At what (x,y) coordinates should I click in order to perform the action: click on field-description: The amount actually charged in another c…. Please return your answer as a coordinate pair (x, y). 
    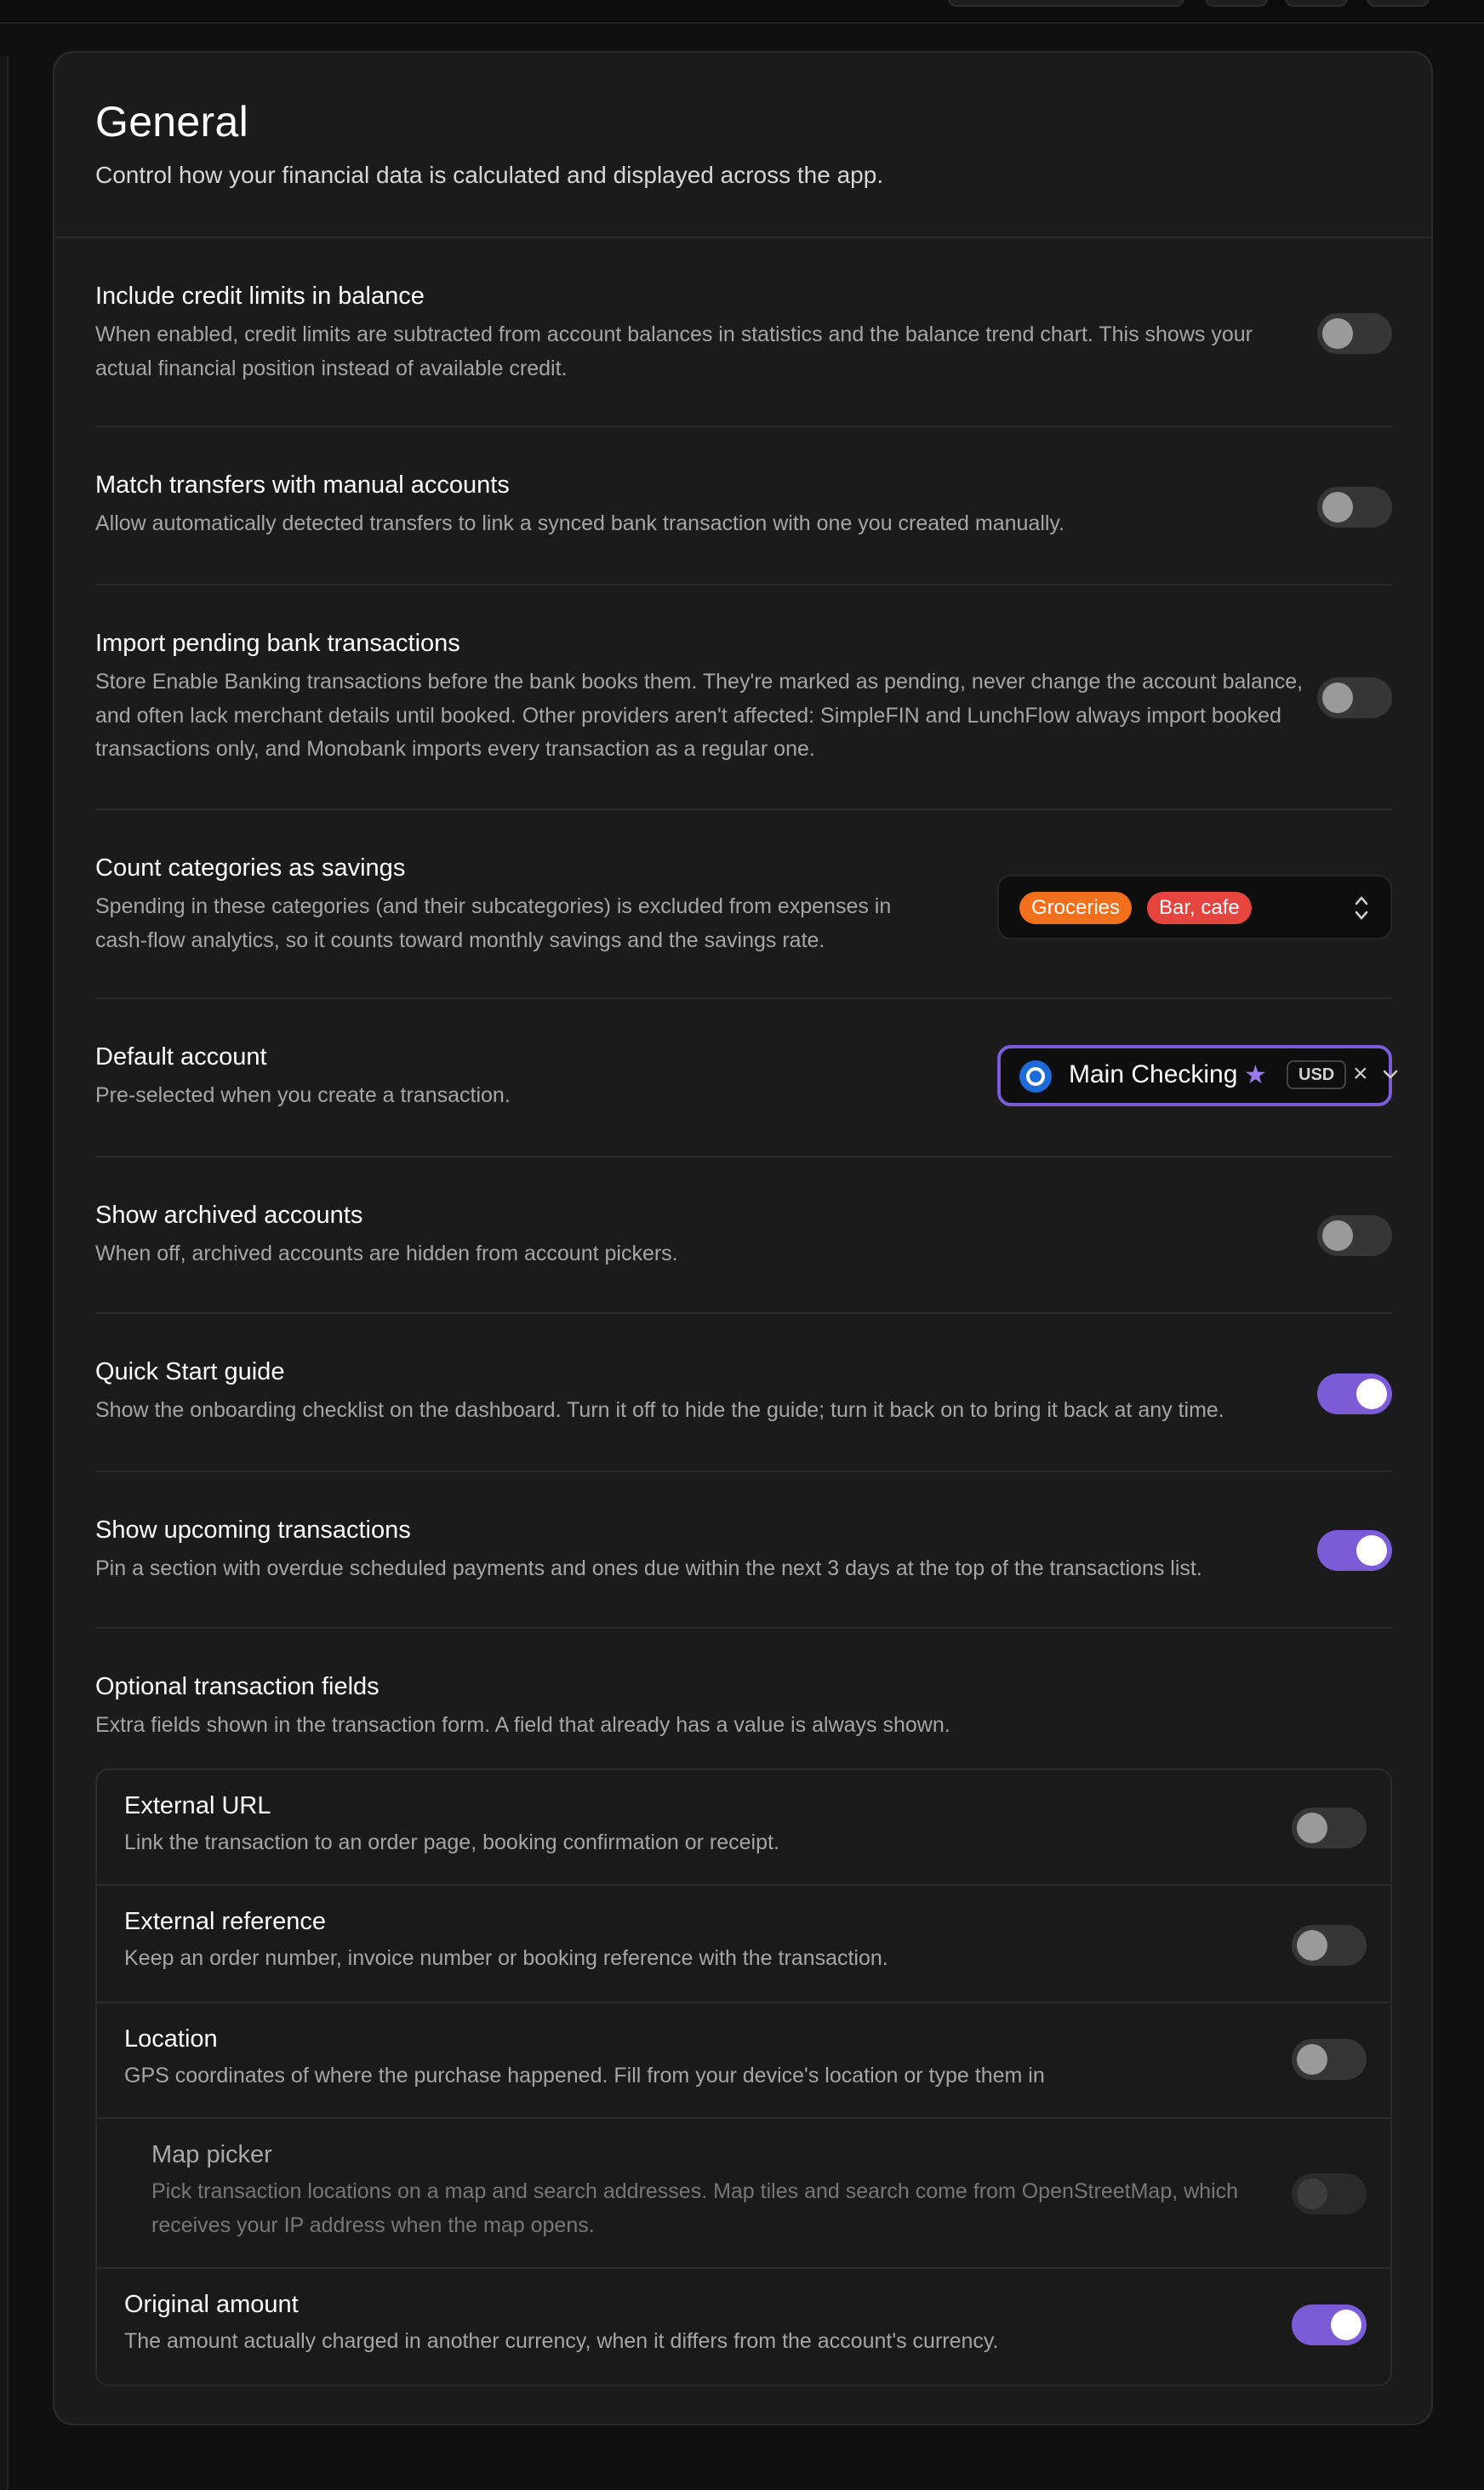
    Looking at the image, I should click on (561, 2341).